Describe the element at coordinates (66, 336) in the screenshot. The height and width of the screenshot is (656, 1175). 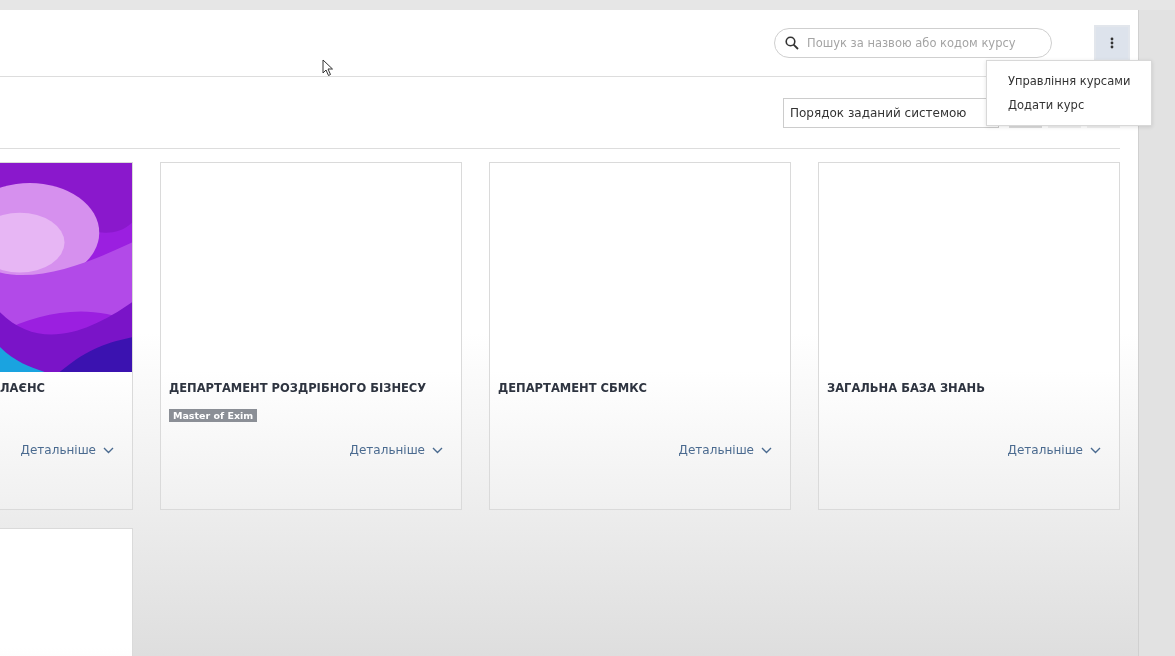
I see `course-card: ЛАЄНС Детальніше` at that location.